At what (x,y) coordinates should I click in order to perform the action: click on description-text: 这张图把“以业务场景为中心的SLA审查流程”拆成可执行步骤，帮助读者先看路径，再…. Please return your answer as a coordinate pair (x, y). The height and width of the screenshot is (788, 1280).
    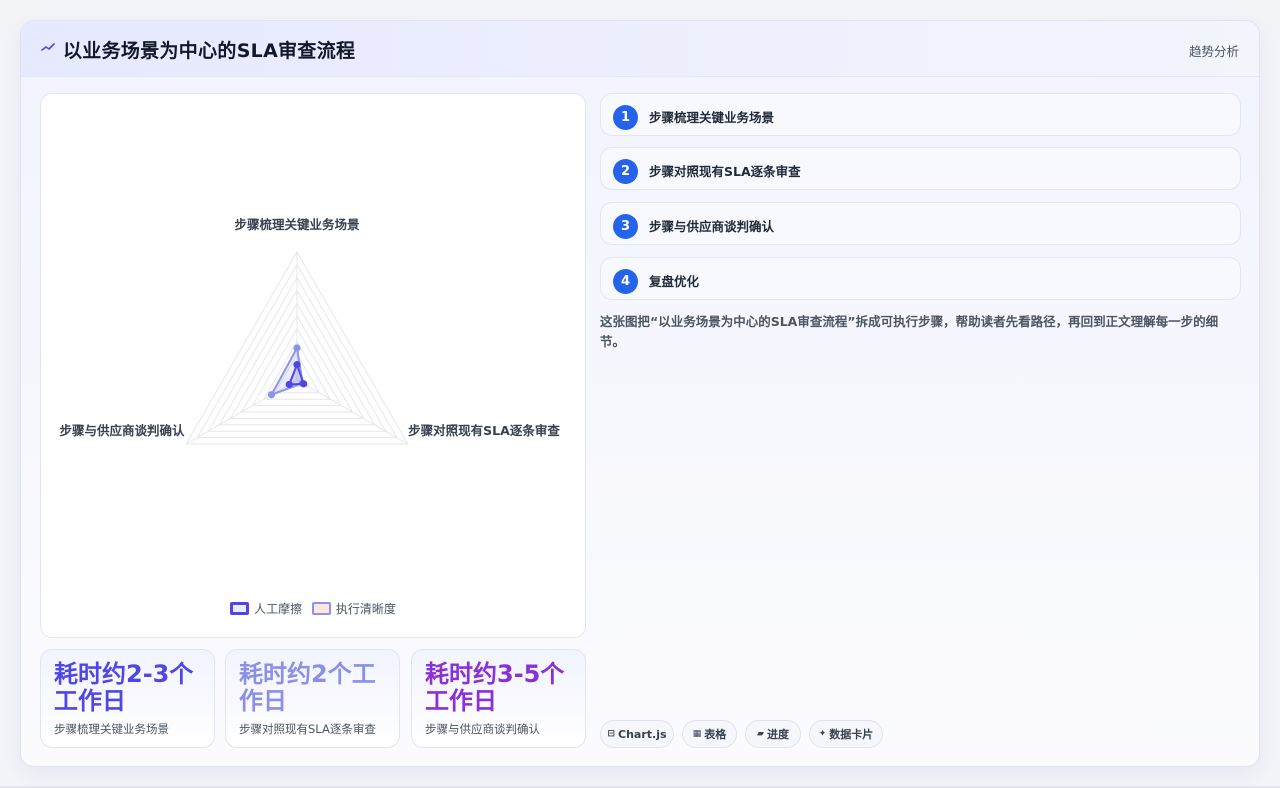
    Looking at the image, I should click on (909, 331).